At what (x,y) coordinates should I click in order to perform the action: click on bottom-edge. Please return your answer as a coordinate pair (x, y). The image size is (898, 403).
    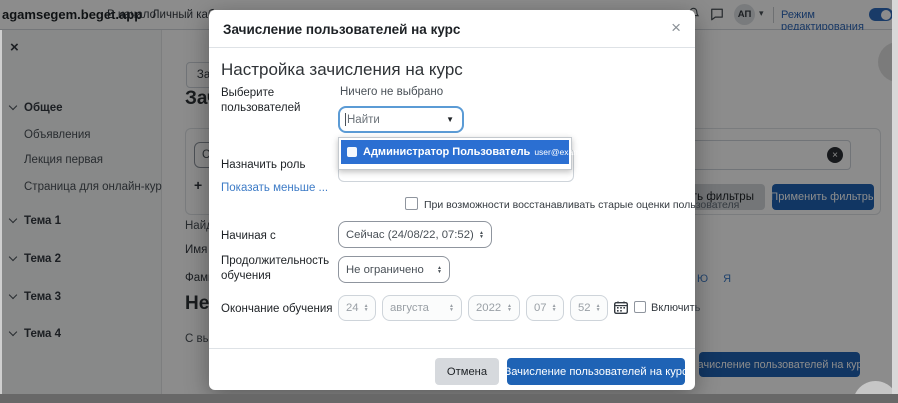
    Looking at the image, I should click on (449, 398).